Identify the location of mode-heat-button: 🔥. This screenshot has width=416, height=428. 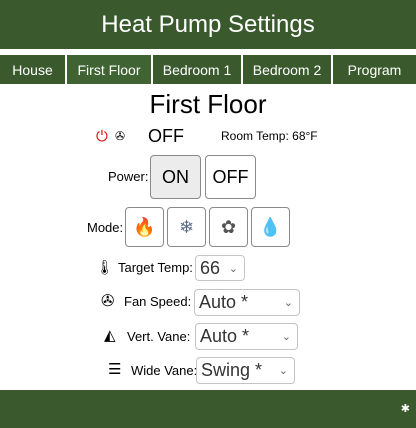
(144, 227).